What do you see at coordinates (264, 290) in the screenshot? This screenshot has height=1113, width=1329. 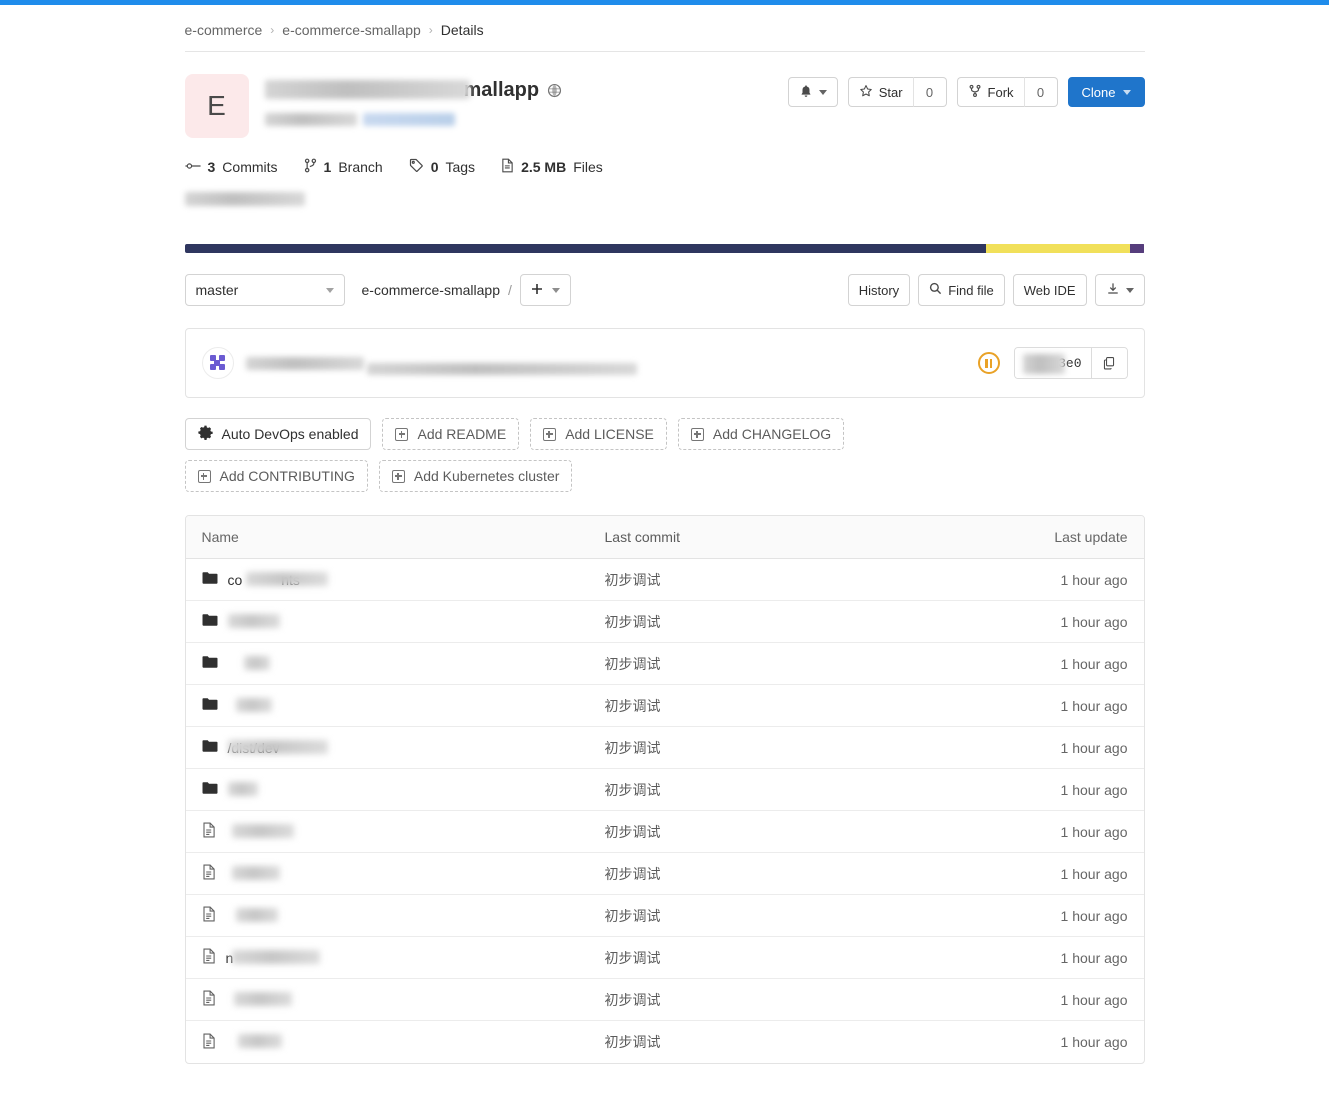 I see `branch-selector: master` at bounding box center [264, 290].